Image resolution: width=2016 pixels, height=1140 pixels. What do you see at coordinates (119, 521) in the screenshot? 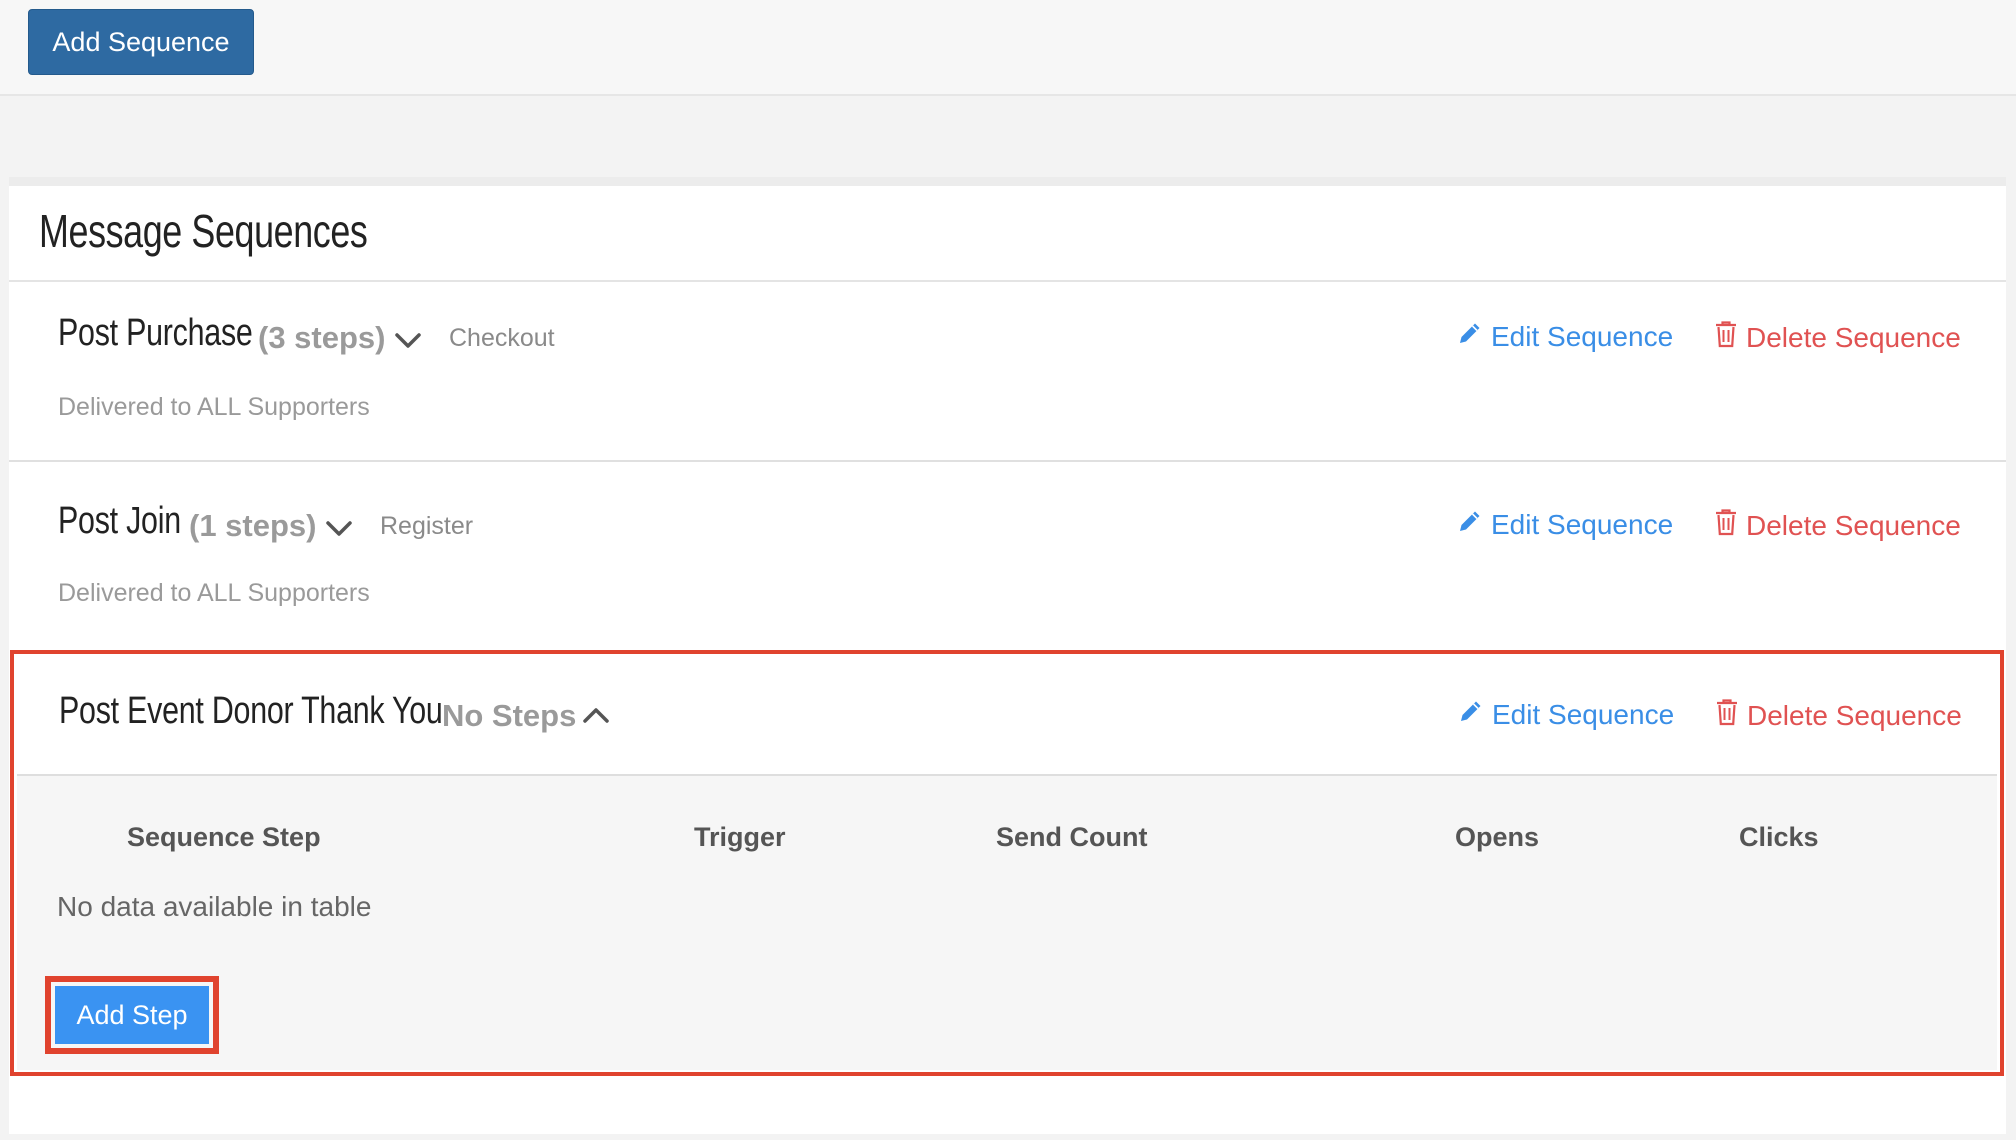
I see `sequence-name: Post Join` at bounding box center [119, 521].